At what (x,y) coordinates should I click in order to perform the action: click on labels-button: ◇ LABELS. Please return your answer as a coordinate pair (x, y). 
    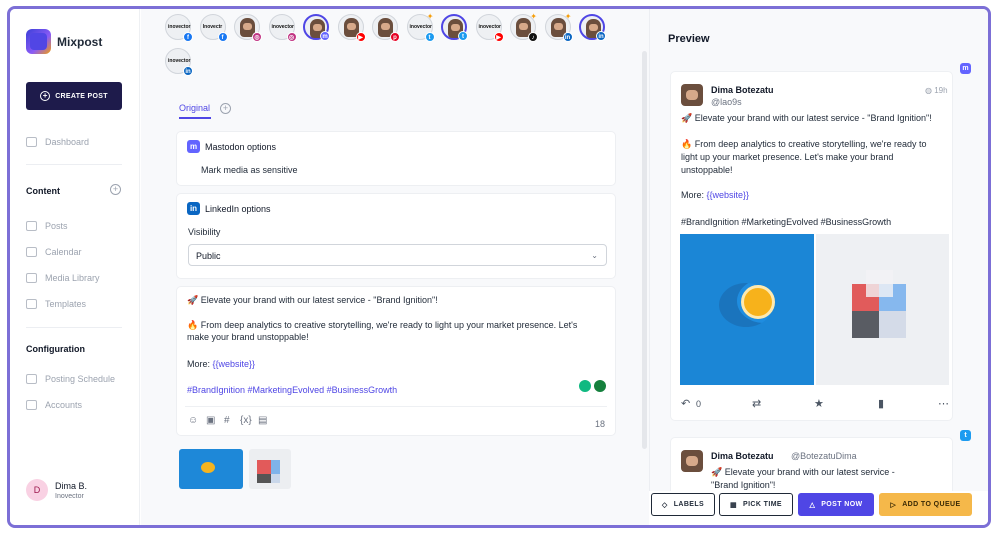
    Looking at the image, I should click on (683, 504).